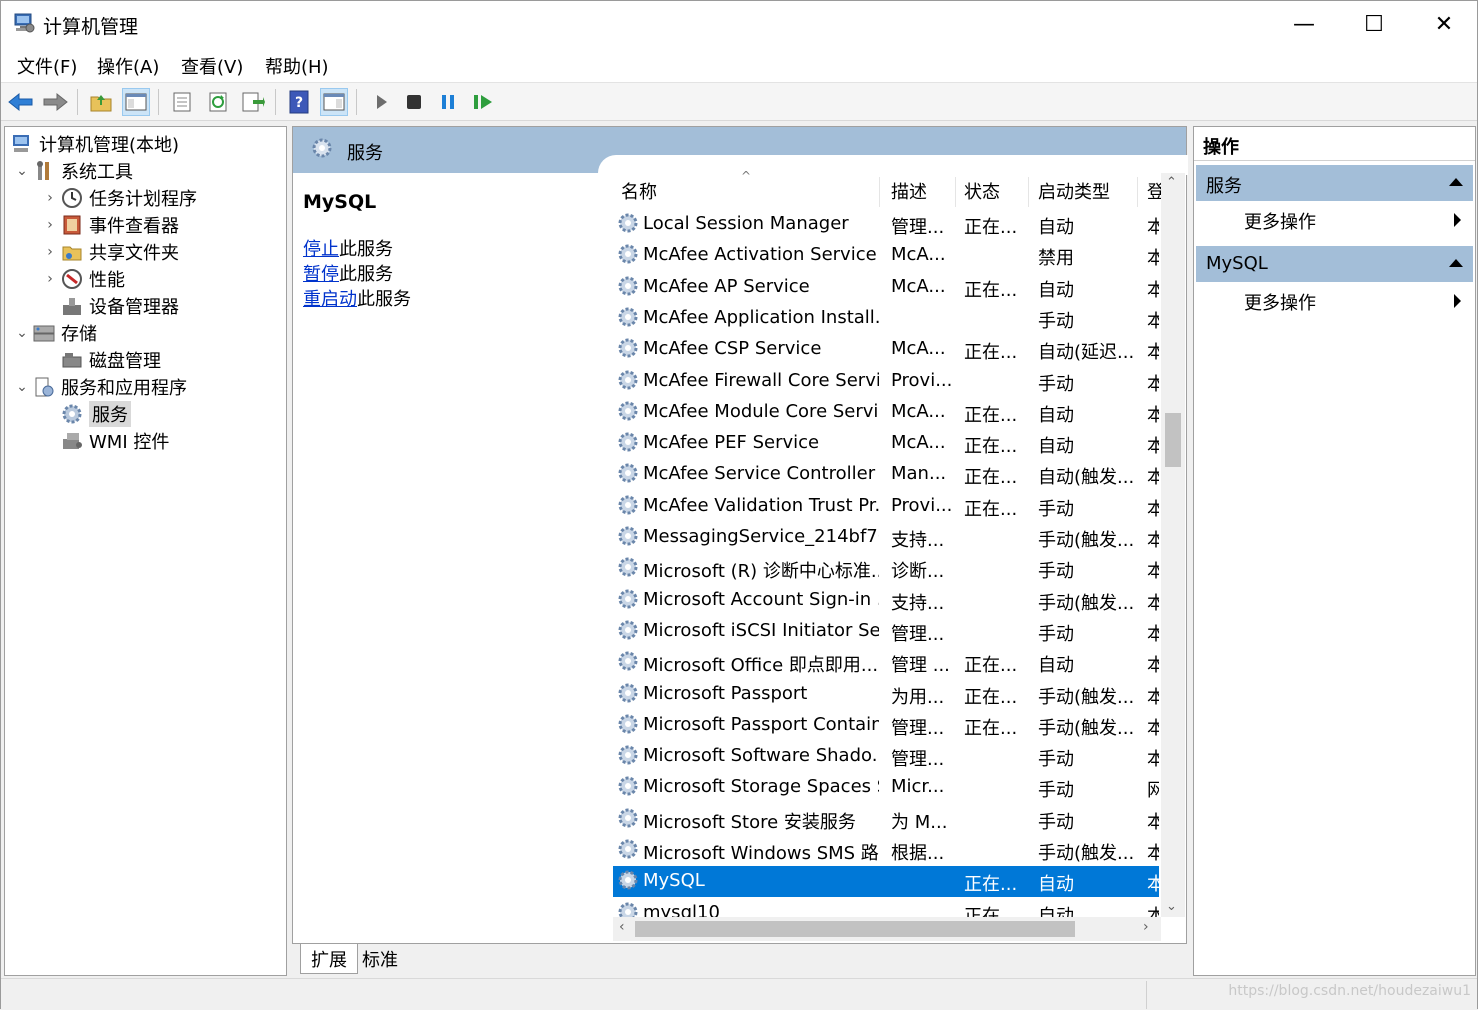  What do you see at coordinates (886, 882) in the screenshot?
I see `service-row: MySQL 正在... 自动 本` at bounding box center [886, 882].